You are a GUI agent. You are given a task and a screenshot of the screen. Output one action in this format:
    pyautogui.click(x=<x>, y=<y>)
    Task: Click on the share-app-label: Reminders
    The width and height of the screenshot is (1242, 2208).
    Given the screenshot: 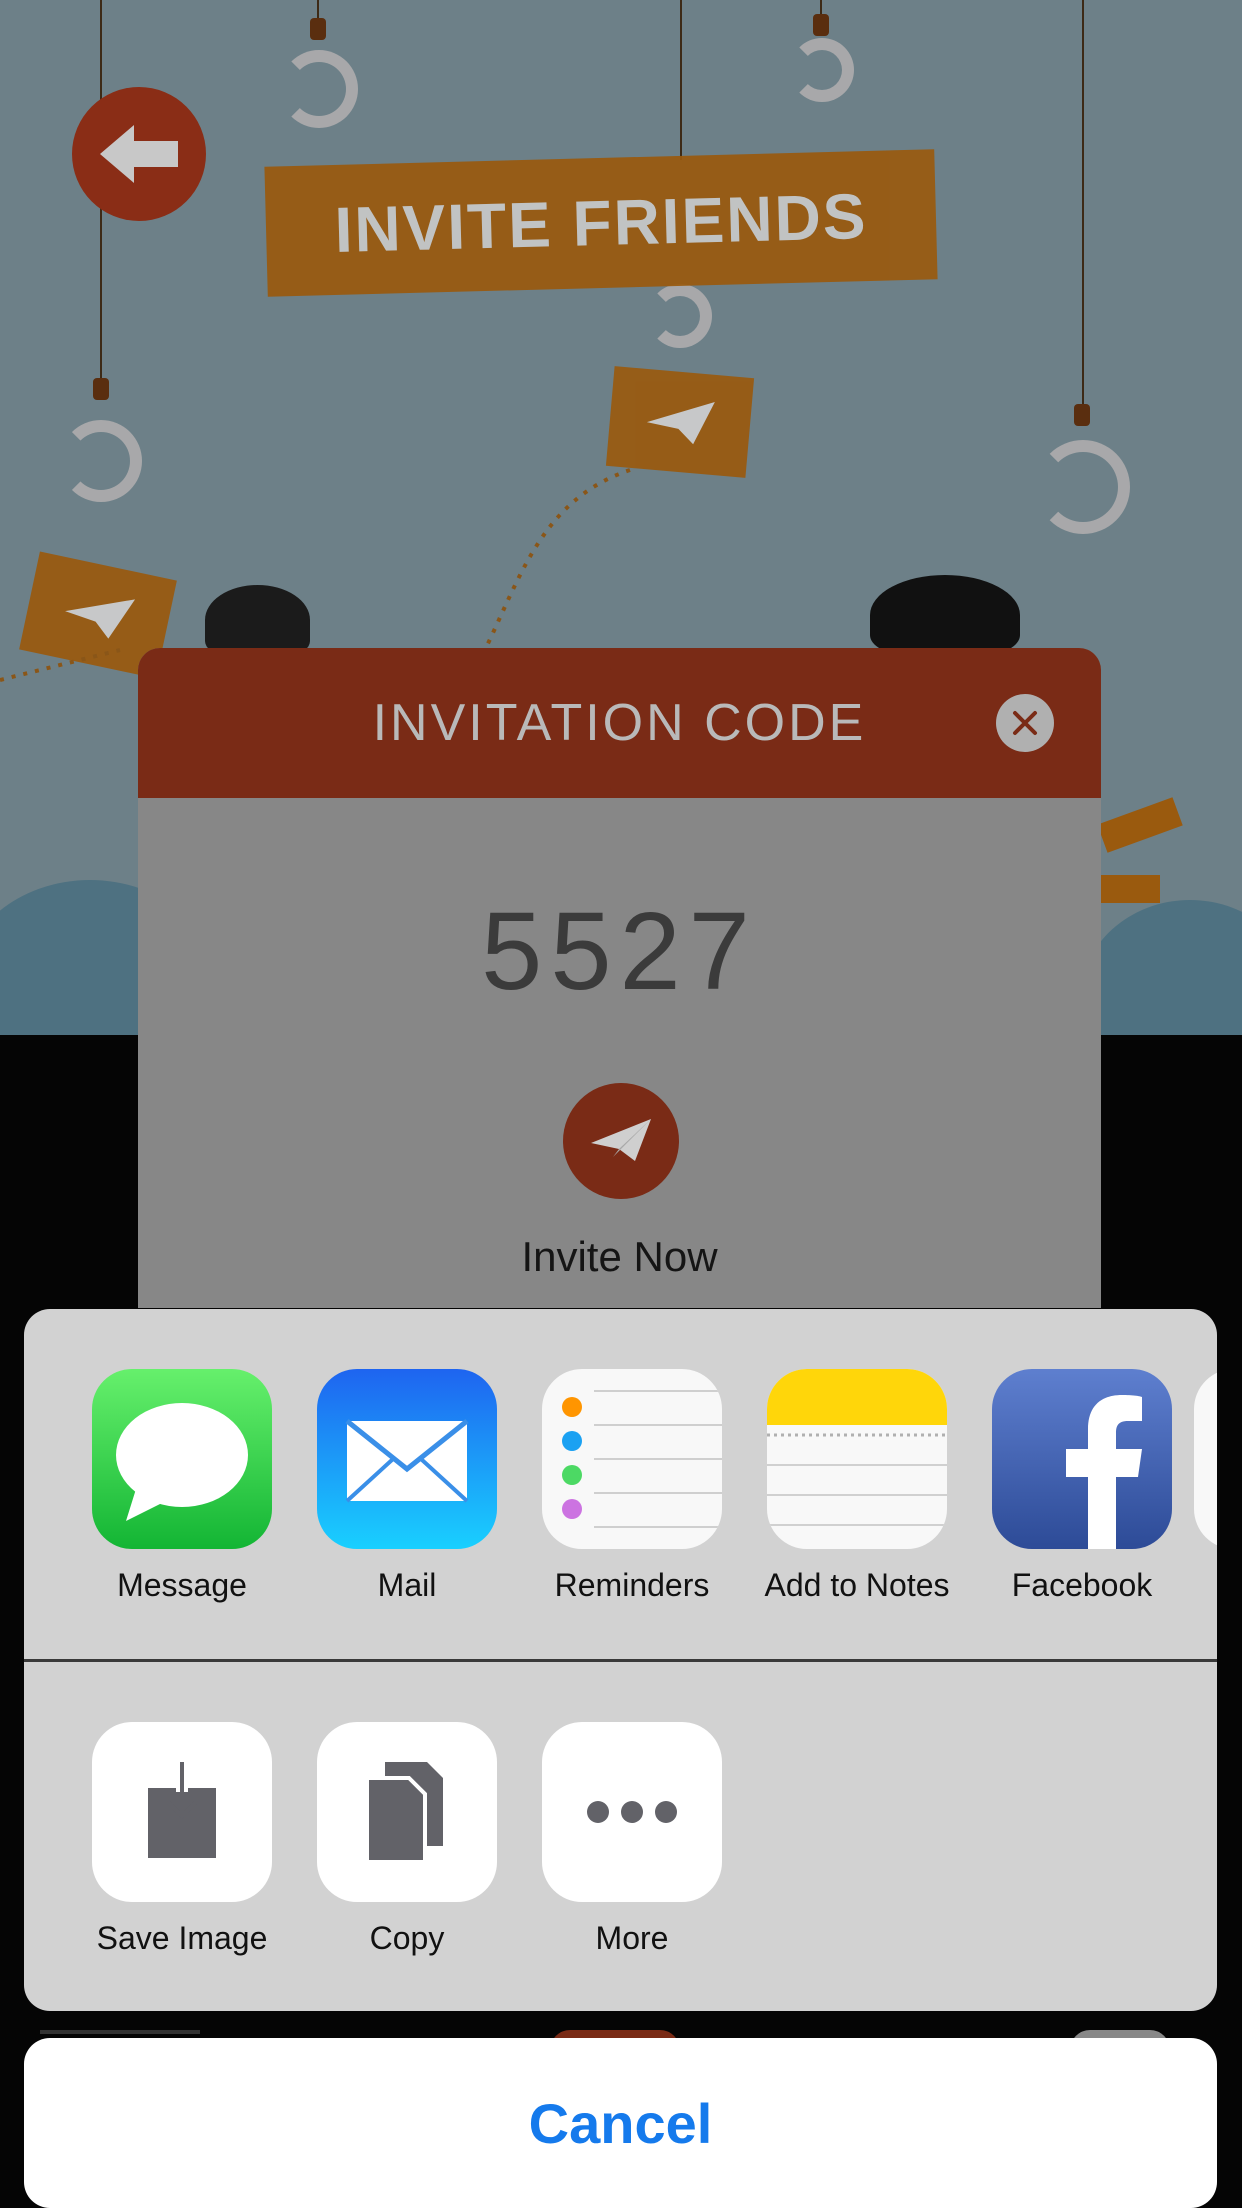 What is the action you would take?
    pyautogui.click(x=632, y=1585)
    